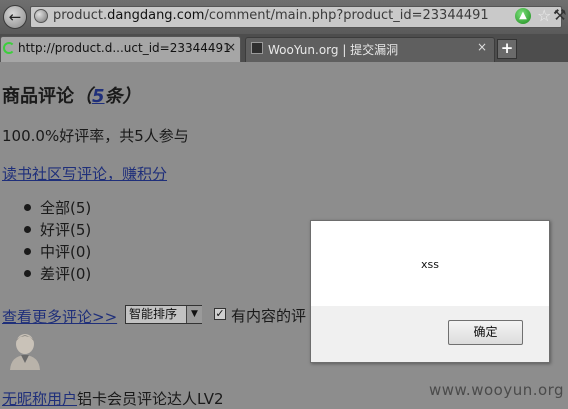 The image size is (568, 409). I want to click on filter-neutral: 中评(0), so click(55, 252).